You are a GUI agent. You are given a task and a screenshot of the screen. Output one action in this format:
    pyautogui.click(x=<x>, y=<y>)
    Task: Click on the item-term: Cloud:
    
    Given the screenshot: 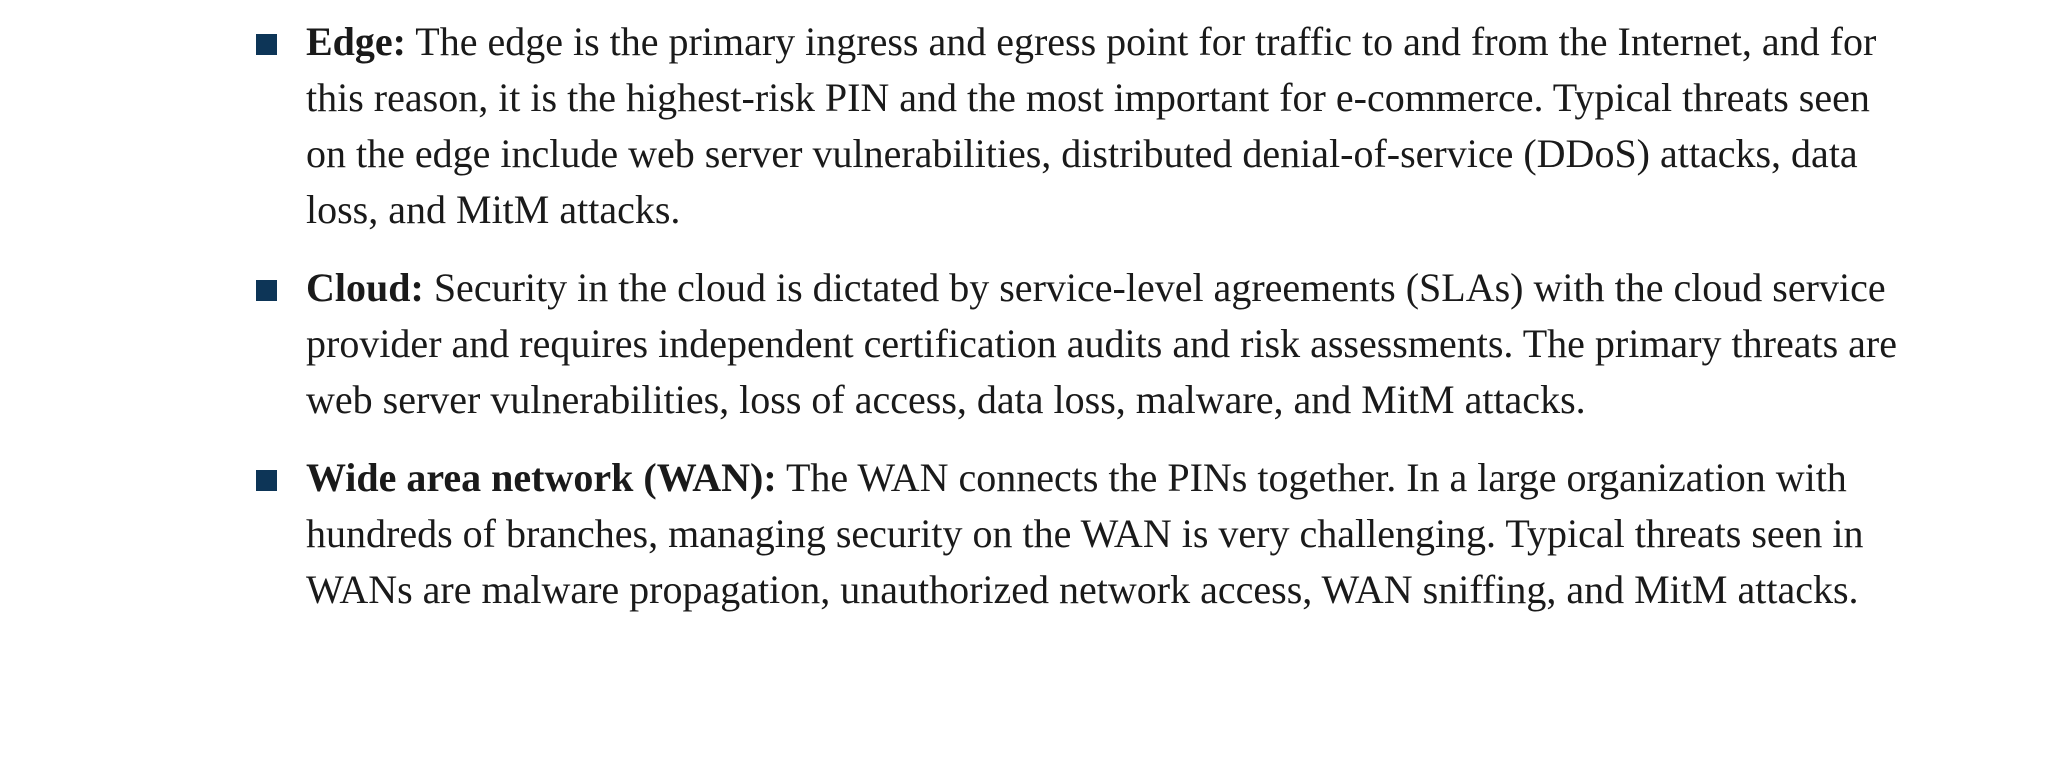 What is the action you would take?
    pyautogui.click(x=365, y=287)
    